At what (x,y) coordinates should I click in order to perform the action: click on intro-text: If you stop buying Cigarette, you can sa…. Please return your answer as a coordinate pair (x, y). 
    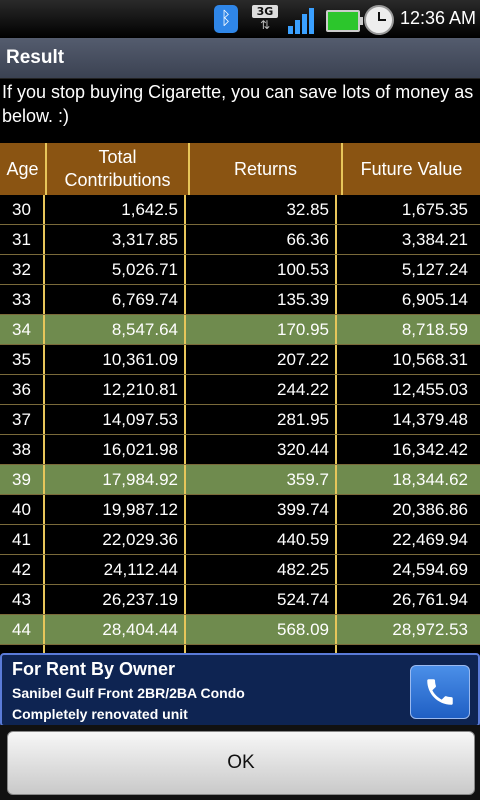
    Looking at the image, I should click on (238, 104).